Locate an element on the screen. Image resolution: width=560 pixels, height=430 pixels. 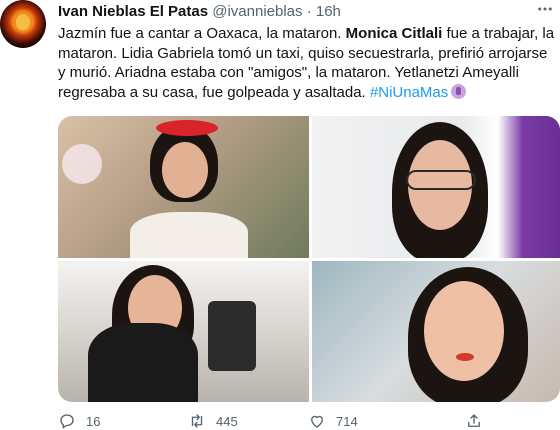
tweet-header: Ivan Nieblas El Patas @ivannieblas · 16h is located at coordinates (199, 12).